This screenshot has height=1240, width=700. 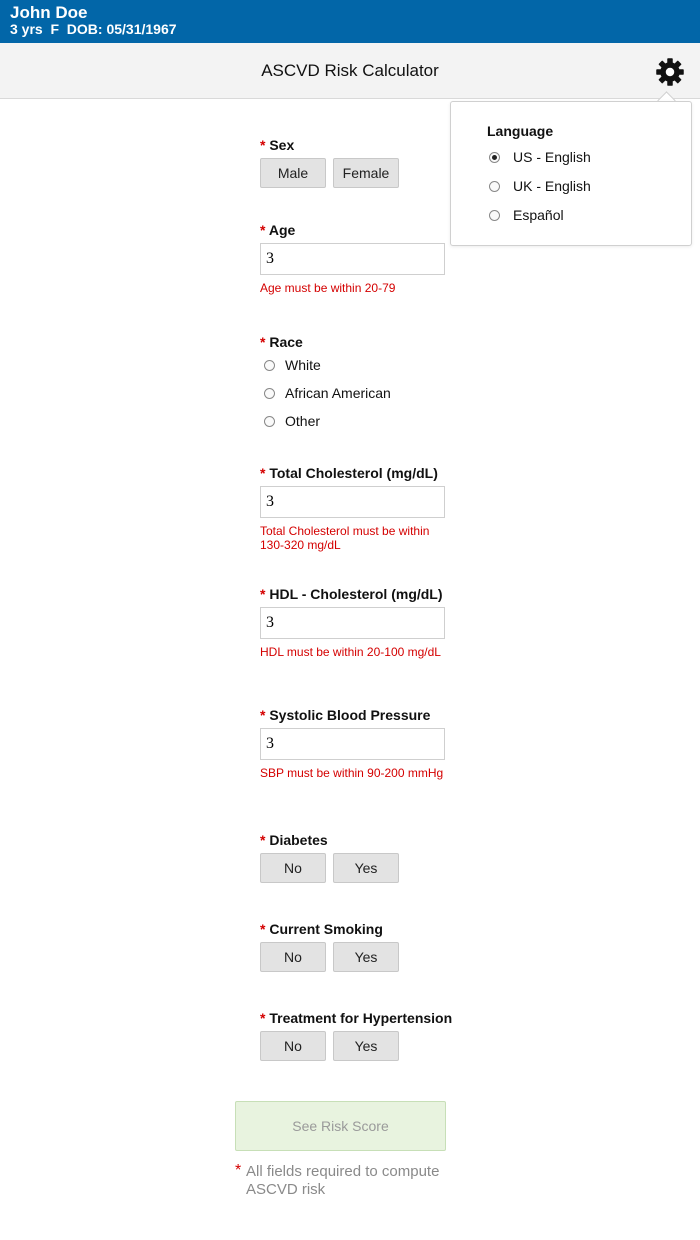 I want to click on sbp-error: SBP must be within 90-200 mmHg, so click(x=352, y=773).